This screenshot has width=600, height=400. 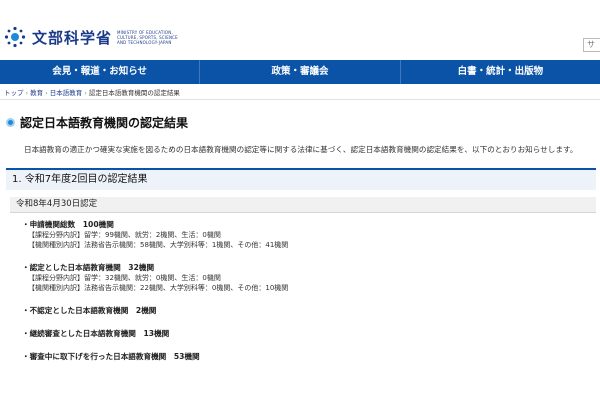 What do you see at coordinates (300, 99) in the screenshot?
I see `divider` at bounding box center [300, 99].